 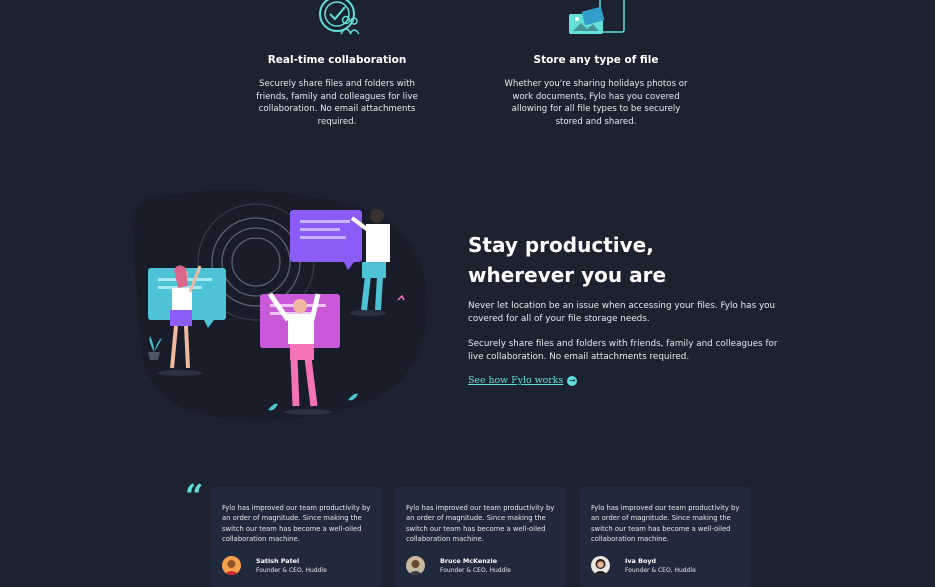 I want to click on see-how-link-label: See how Fylo works, so click(x=516, y=380).